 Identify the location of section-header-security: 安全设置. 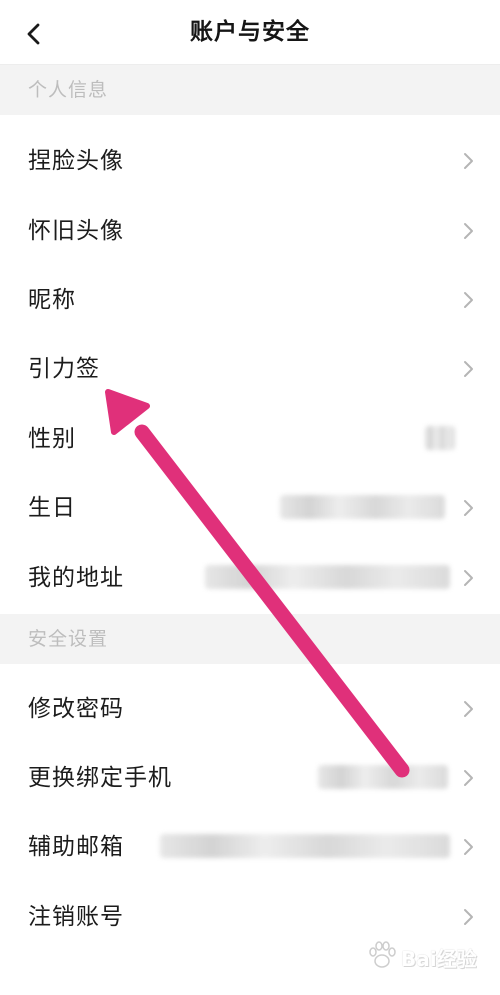
(250, 639).